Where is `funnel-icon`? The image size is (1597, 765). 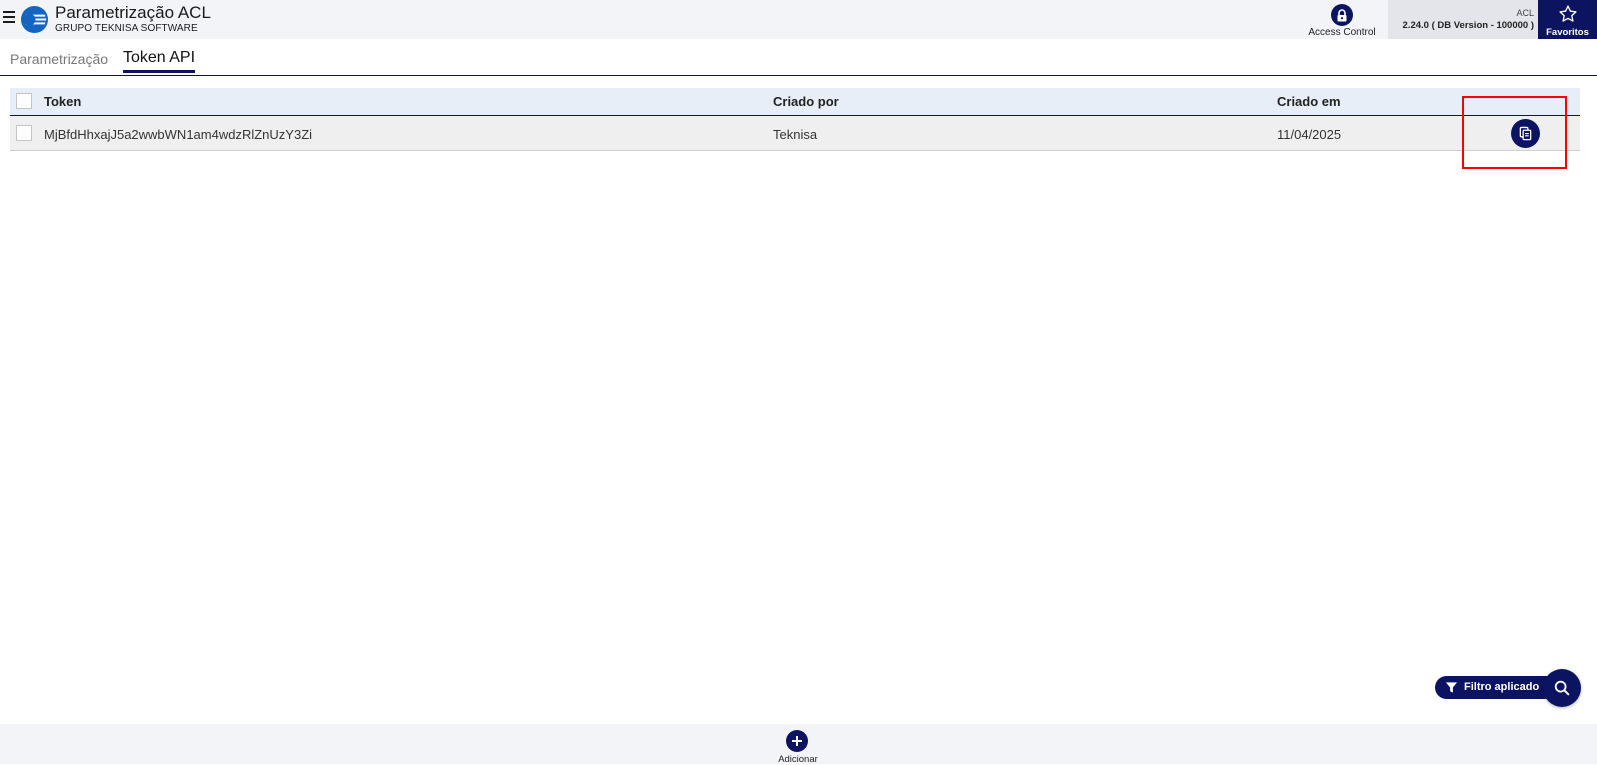 funnel-icon is located at coordinates (1451, 687).